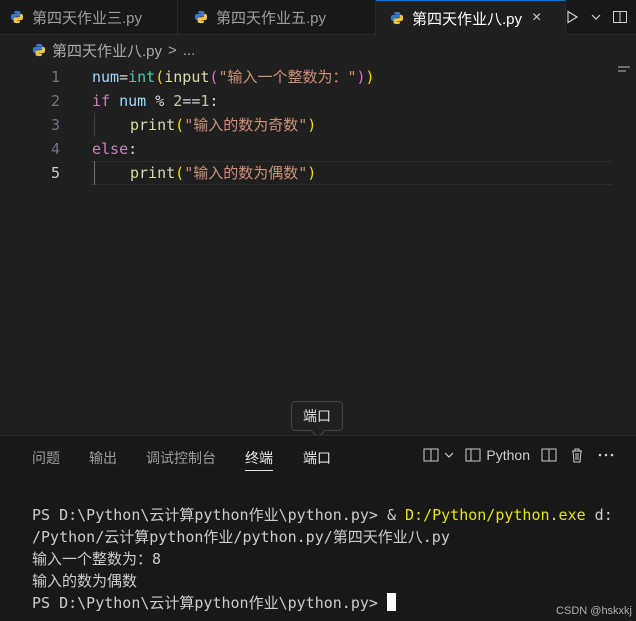 This screenshot has height=621, width=636. I want to click on token: input, so click(187, 77).